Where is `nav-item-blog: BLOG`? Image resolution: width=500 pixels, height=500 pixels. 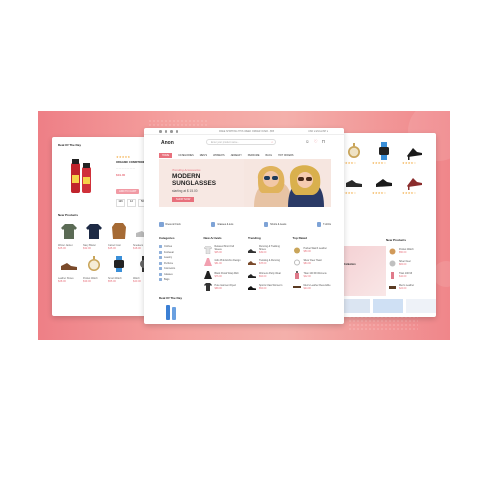 nav-item-blog: BLOG is located at coordinates (269, 155).